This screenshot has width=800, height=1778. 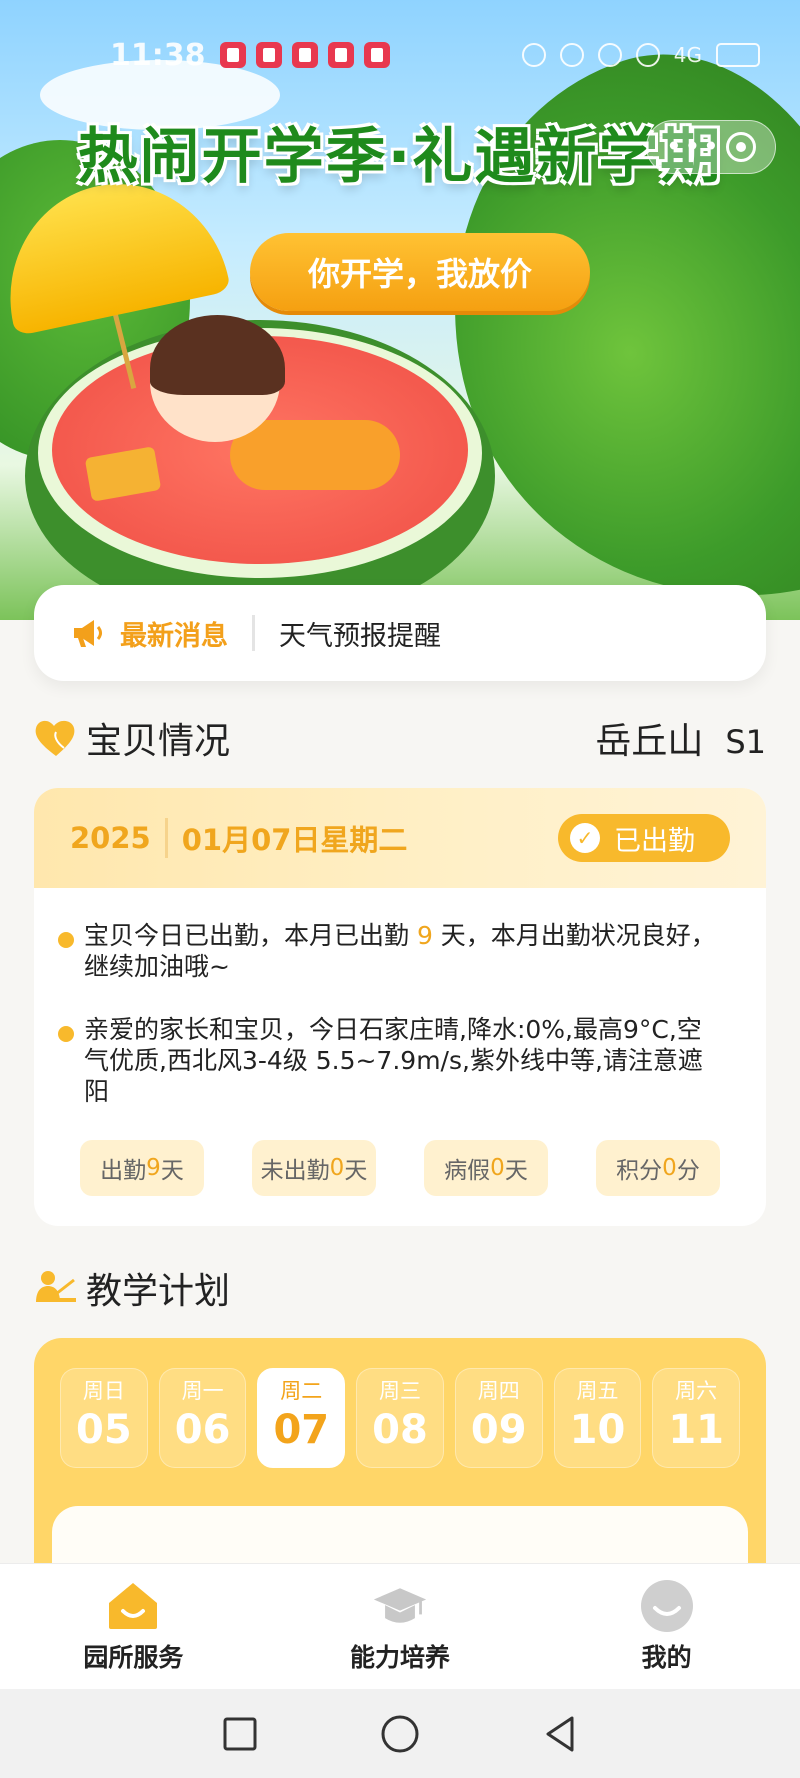 I want to click on weekday-label: 周五, so click(x=597, y=1391).